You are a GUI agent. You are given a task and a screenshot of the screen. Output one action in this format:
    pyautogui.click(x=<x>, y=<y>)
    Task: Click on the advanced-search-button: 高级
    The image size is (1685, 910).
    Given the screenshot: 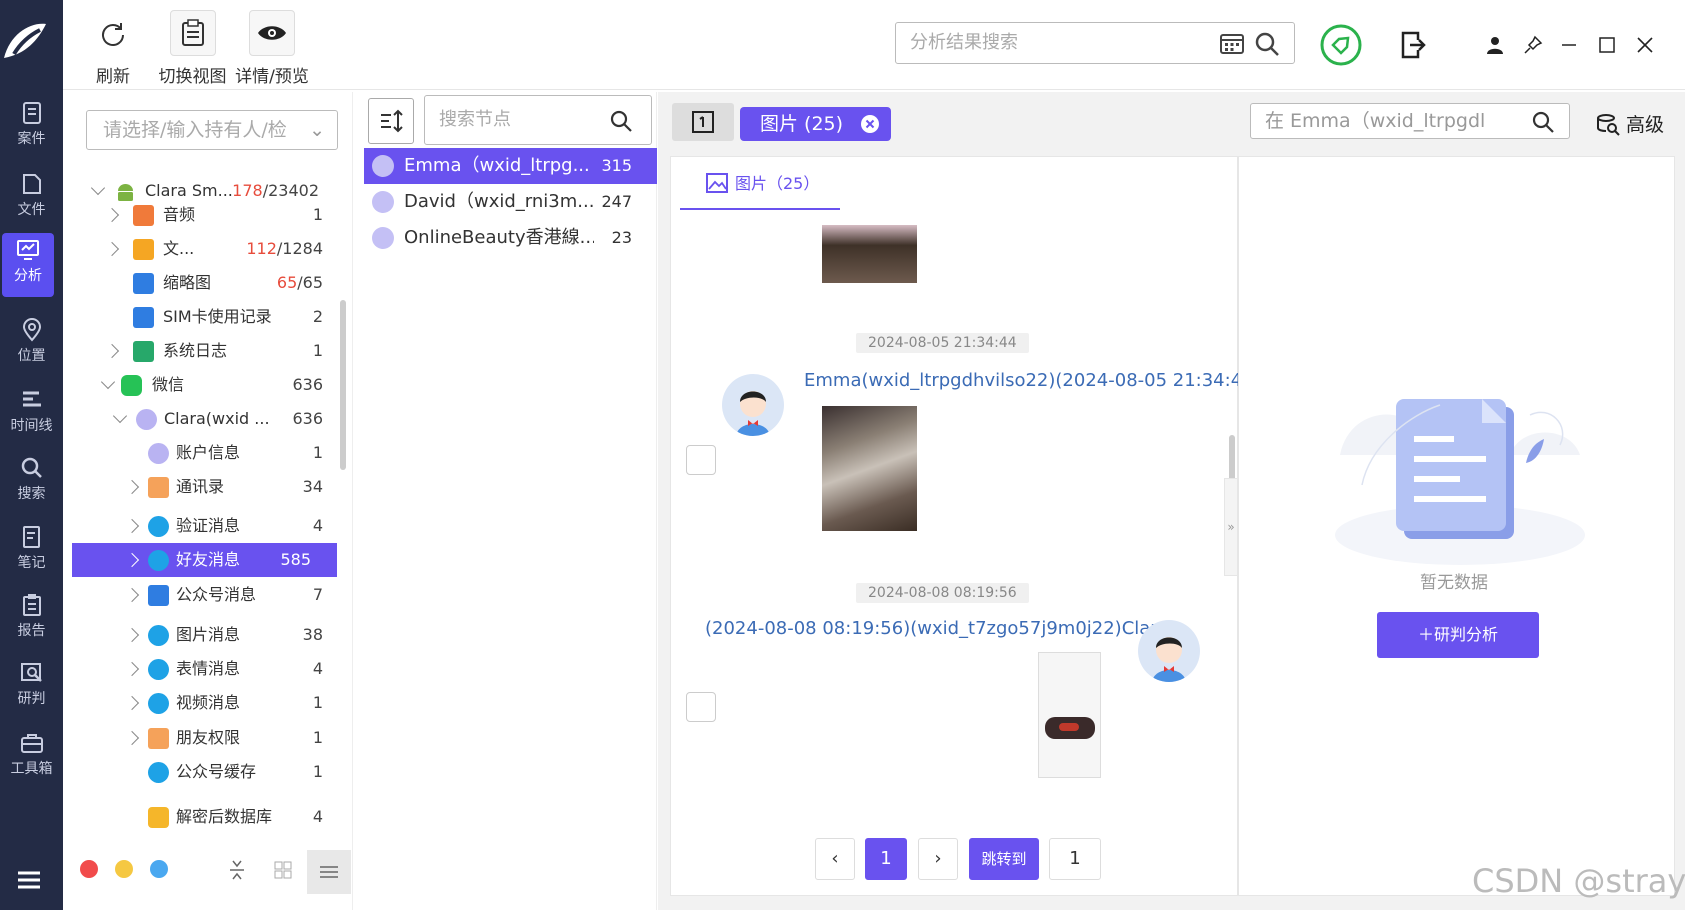 What is the action you would take?
    pyautogui.click(x=1630, y=123)
    